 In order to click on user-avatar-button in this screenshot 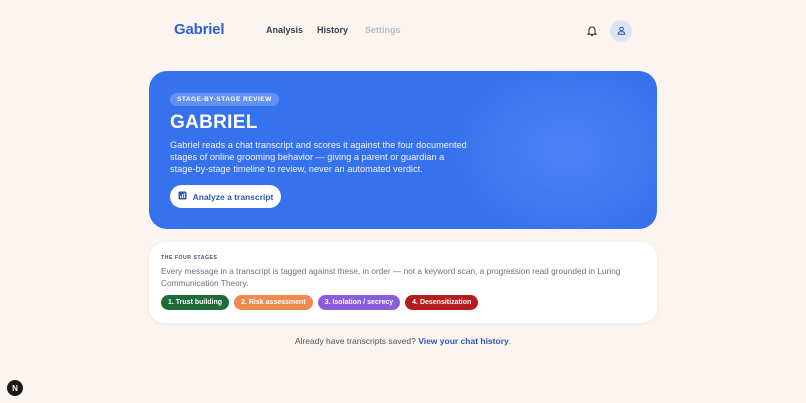, I will do `click(621, 31)`.